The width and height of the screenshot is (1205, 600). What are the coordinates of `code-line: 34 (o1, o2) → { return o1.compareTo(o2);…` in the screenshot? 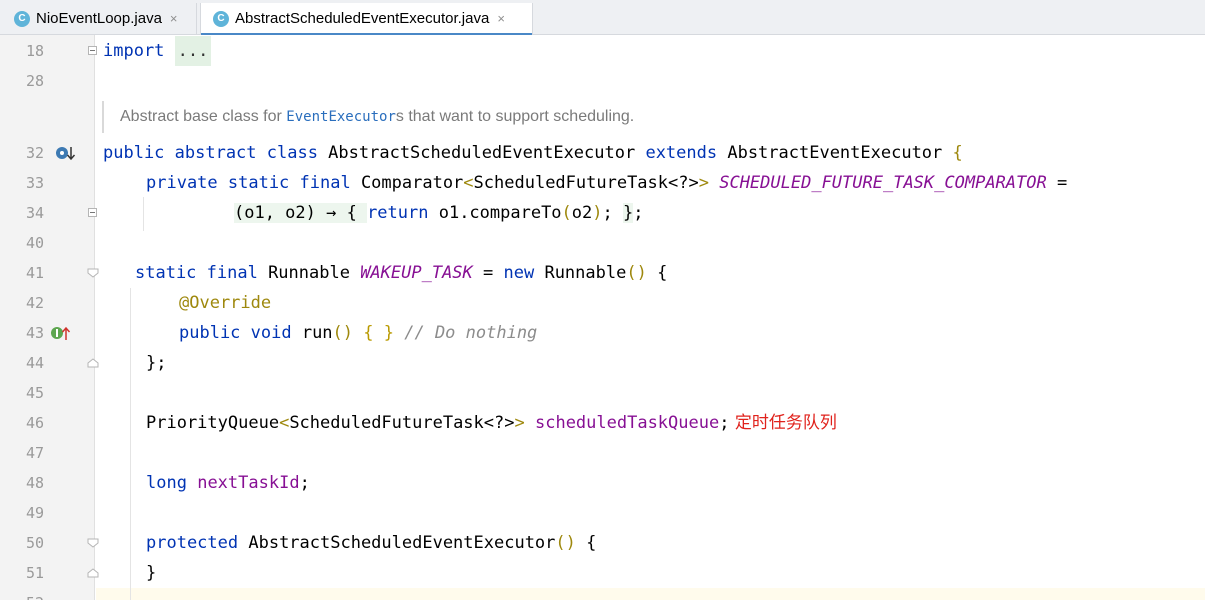 It's located at (602, 213).